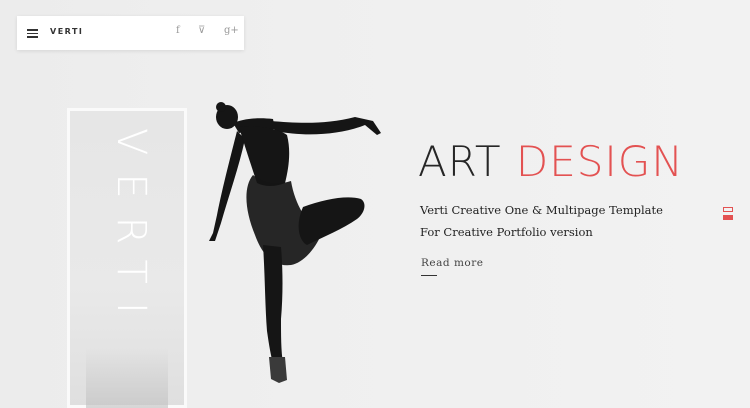  What do you see at coordinates (231, 30) in the screenshot?
I see `google-plus-icon: g+` at bounding box center [231, 30].